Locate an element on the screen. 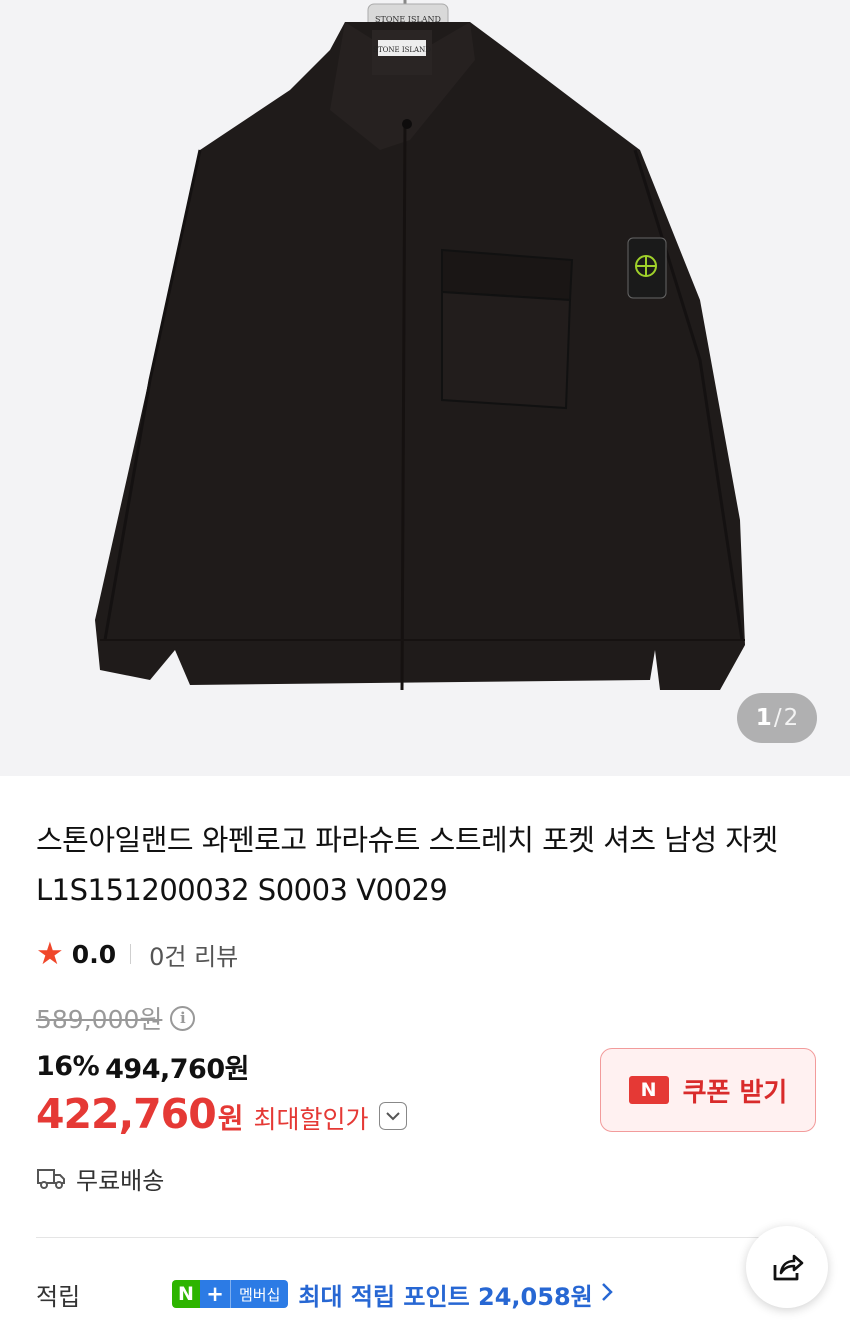  star-icon: ★ is located at coordinates (50, 953).